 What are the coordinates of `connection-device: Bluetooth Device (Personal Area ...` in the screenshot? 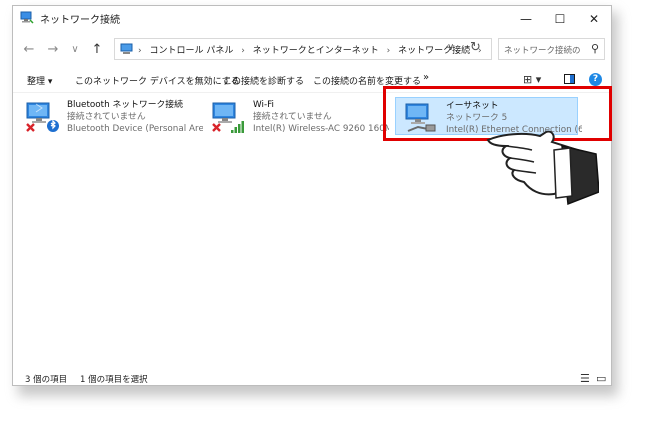 It's located at (135, 129).